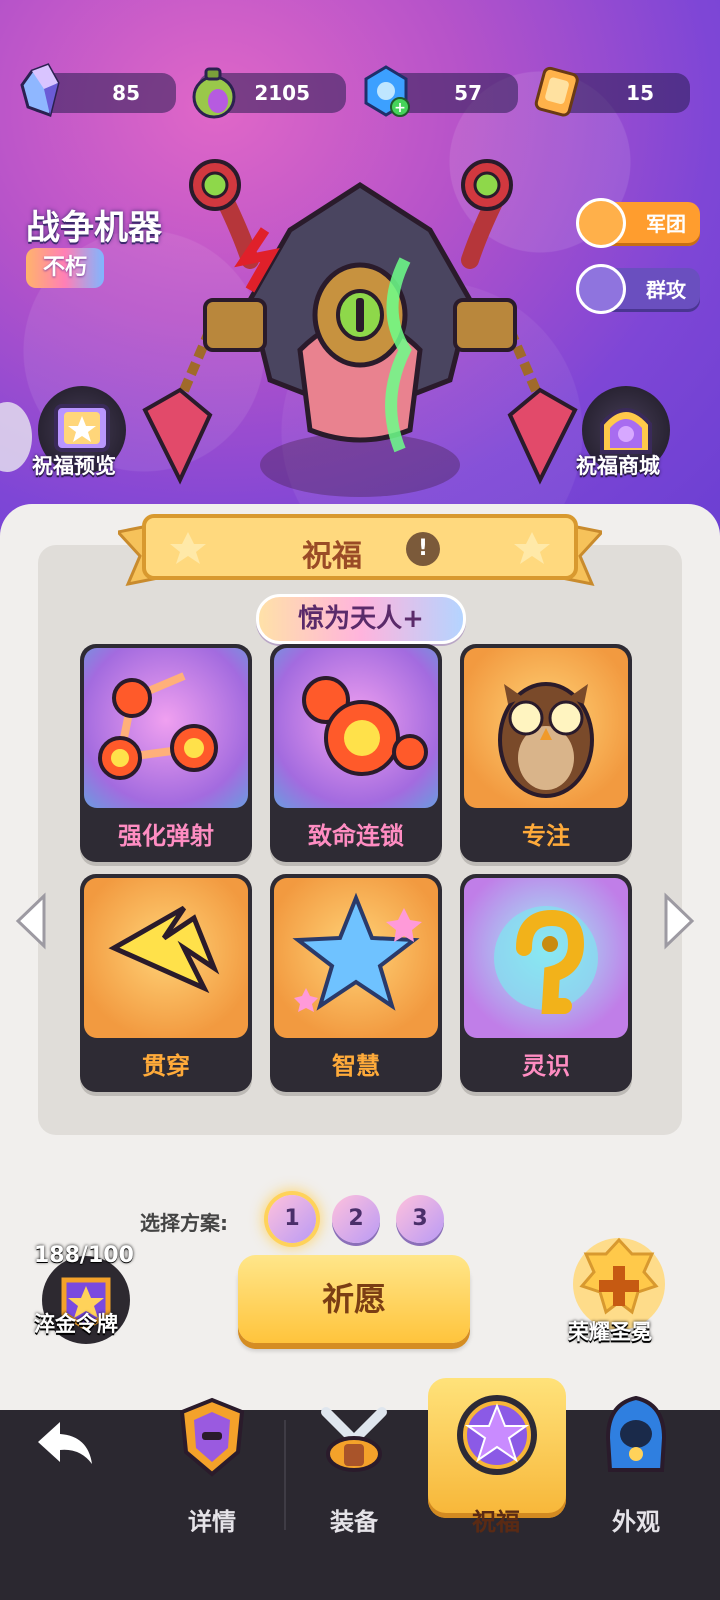 The width and height of the screenshot is (720, 1600). What do you see at coordinates (32, 921) in the screenshot?
I see `previous-page-arrow-icon` at bounding box center [32, 921].